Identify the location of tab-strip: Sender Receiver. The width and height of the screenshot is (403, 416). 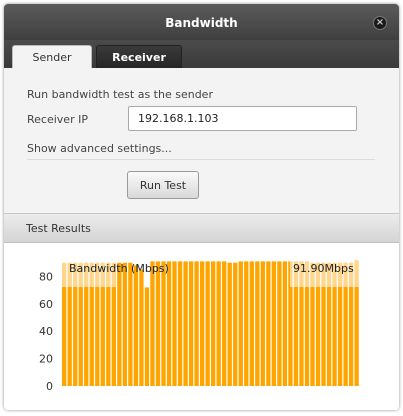
(201, 54).